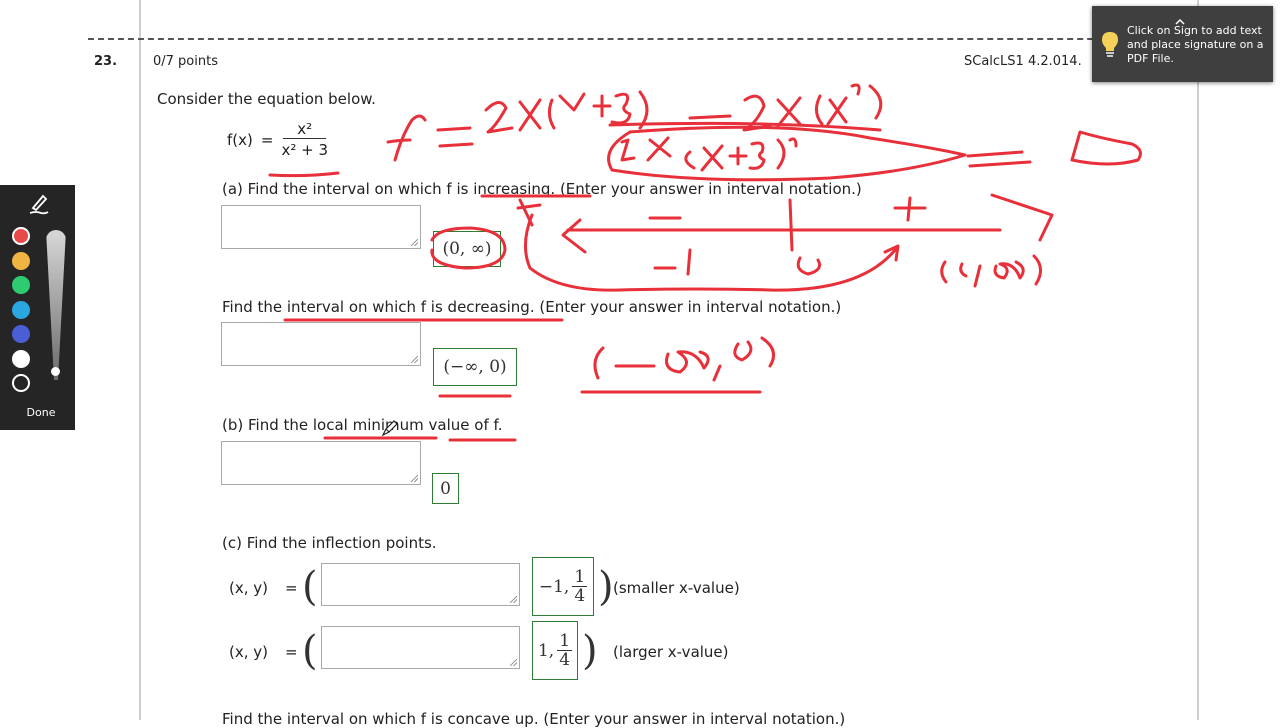 The width and height of the screenshot is (1280, 728). Describe the element at coordinates (321, 227) in the screenshot. I see `increasing-answer-input` at that location.